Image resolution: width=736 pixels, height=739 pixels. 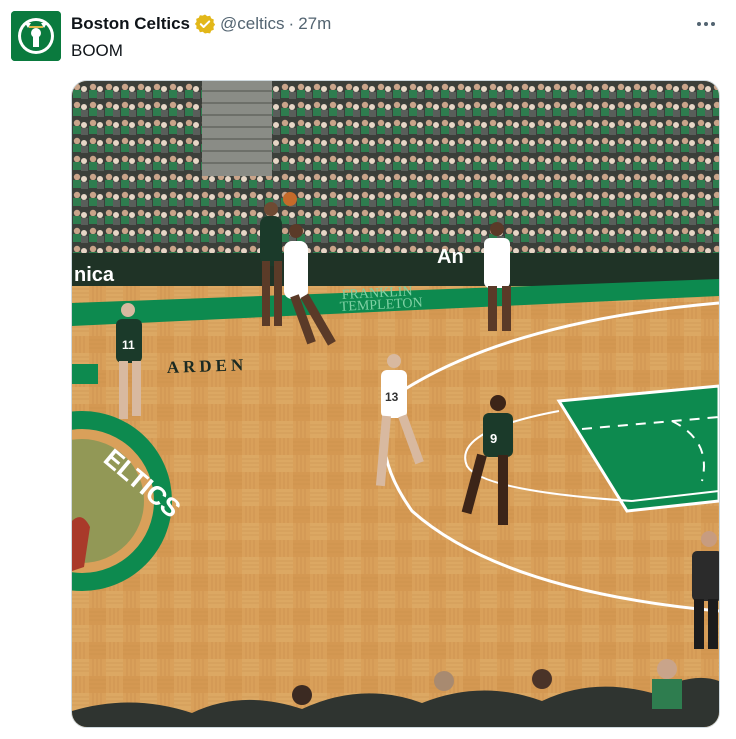 I want to click on tweet-text: BOOM, so click(x=97, y=50).